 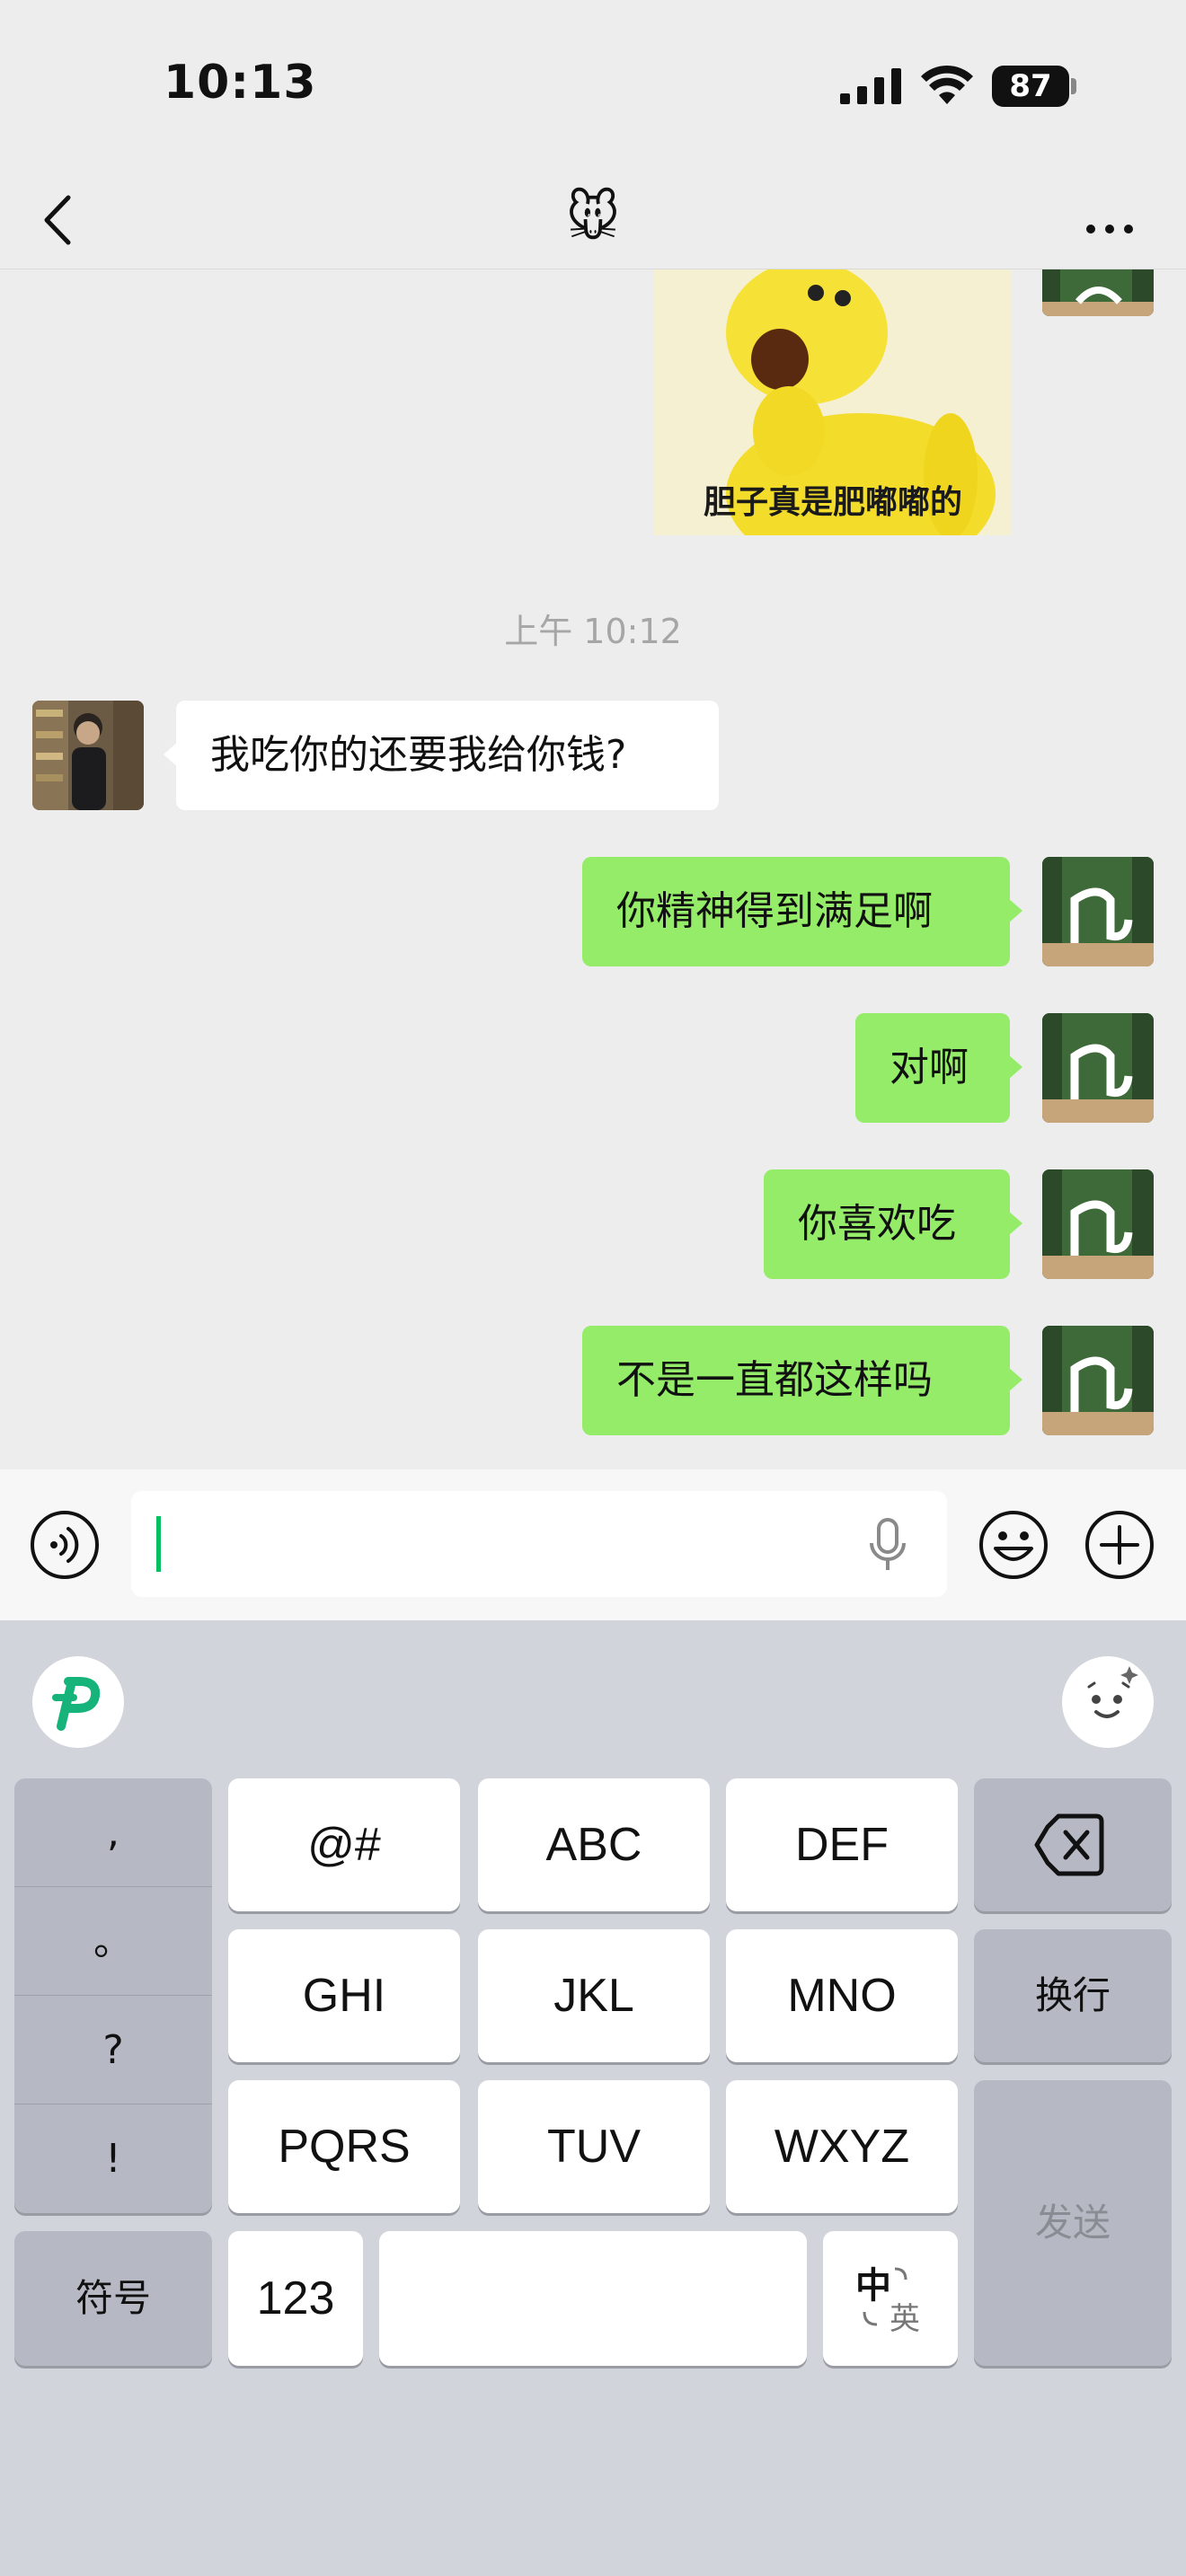 What do you see at coordinates (842, 1996) in the screenshot?
I see `key-mno: MNO` at bounding box center [842, 1996].